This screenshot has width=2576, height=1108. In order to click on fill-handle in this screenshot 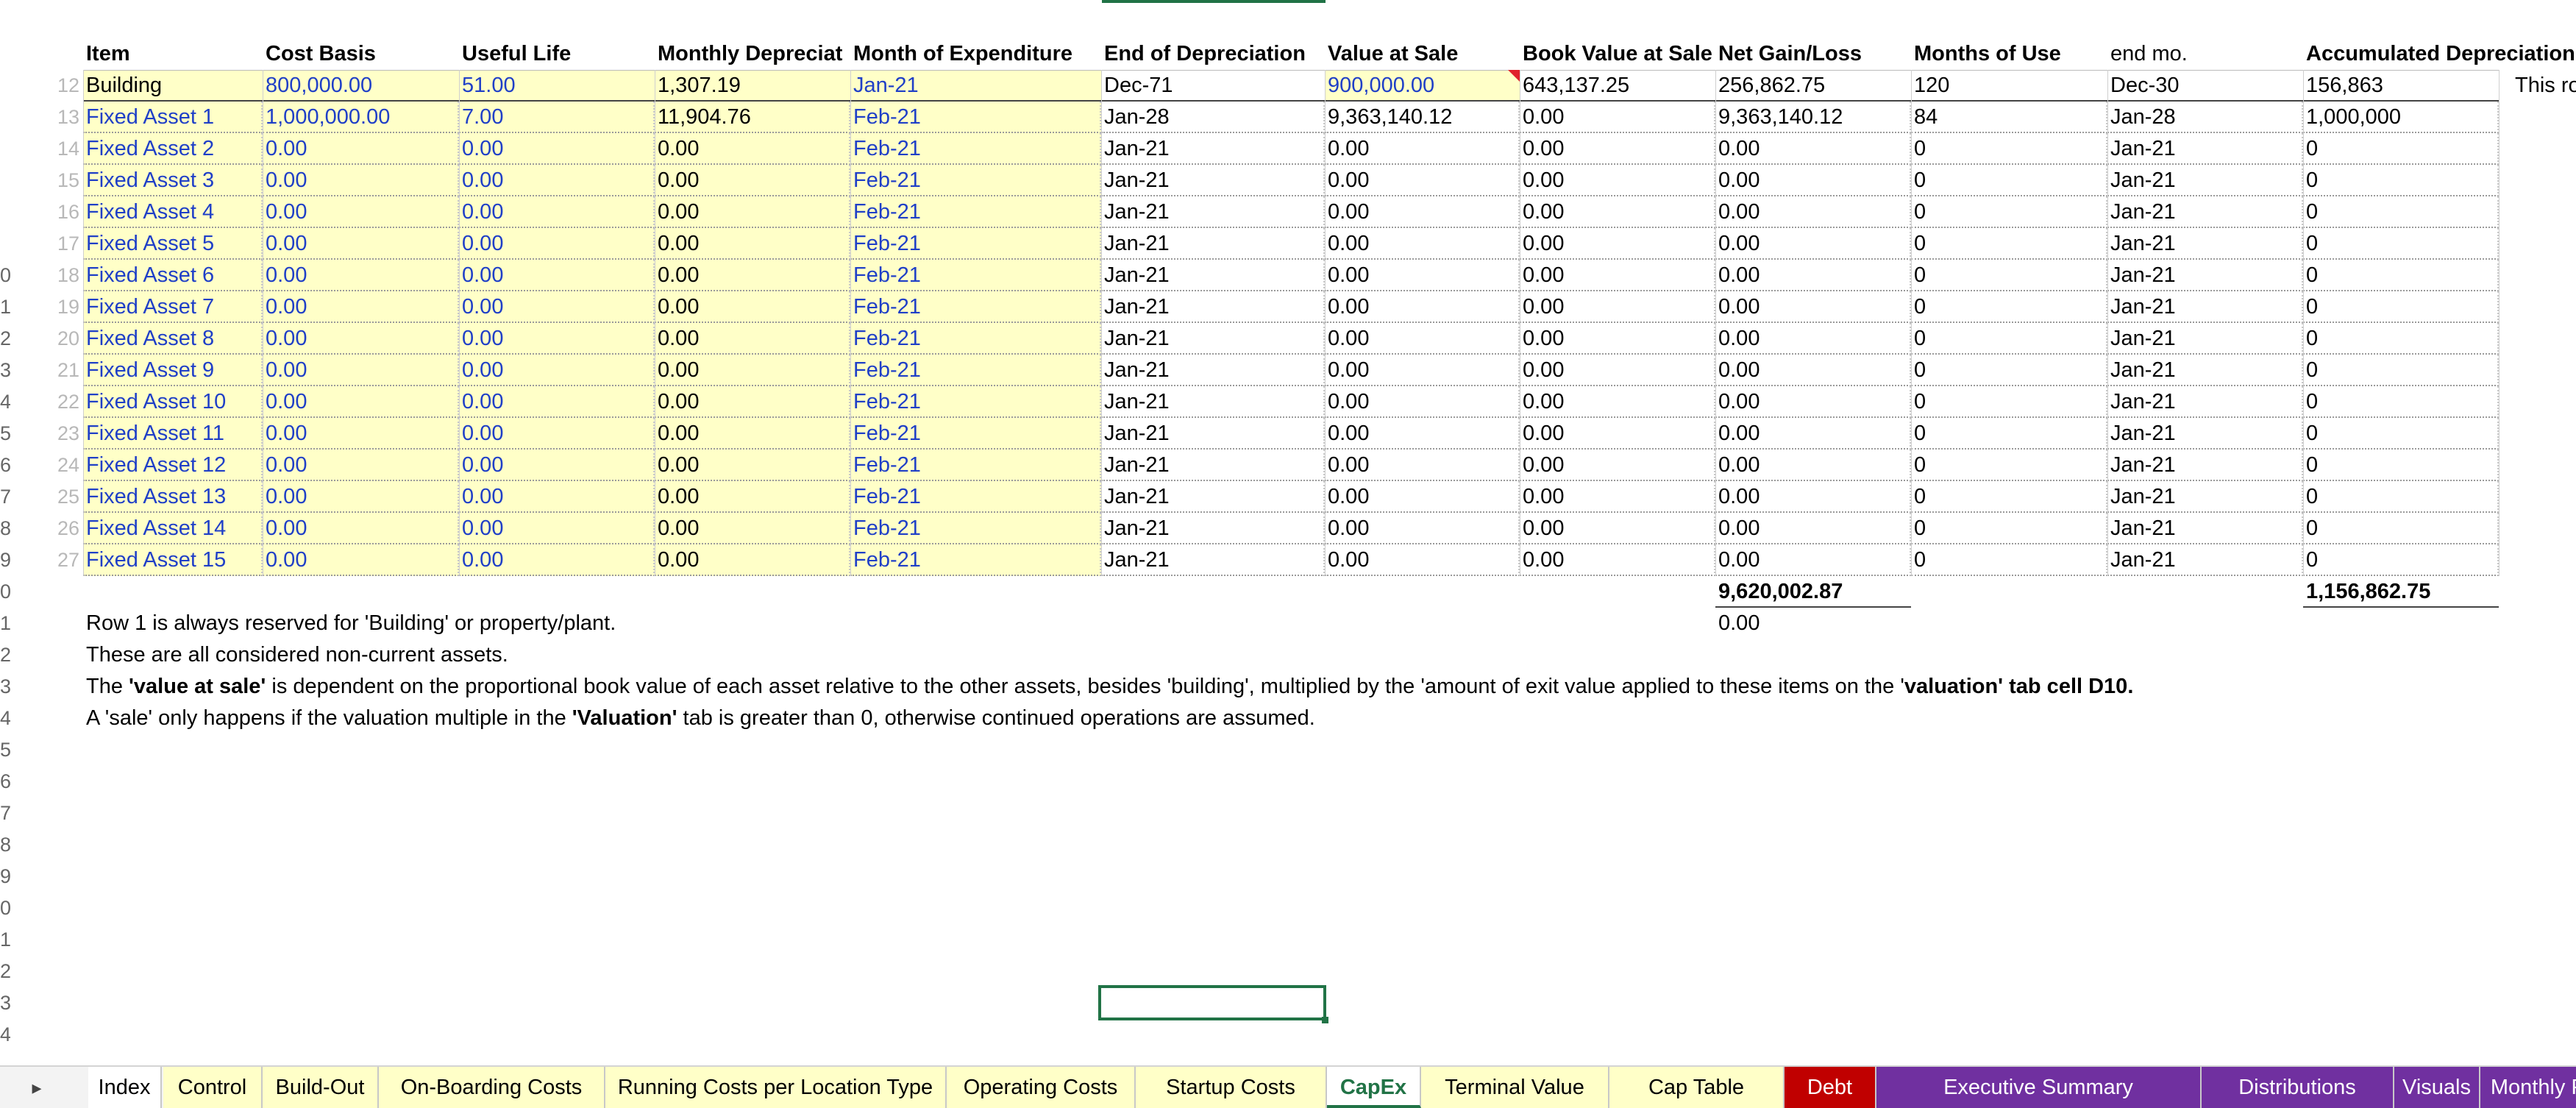, I will do `click(1325, 1020)`.